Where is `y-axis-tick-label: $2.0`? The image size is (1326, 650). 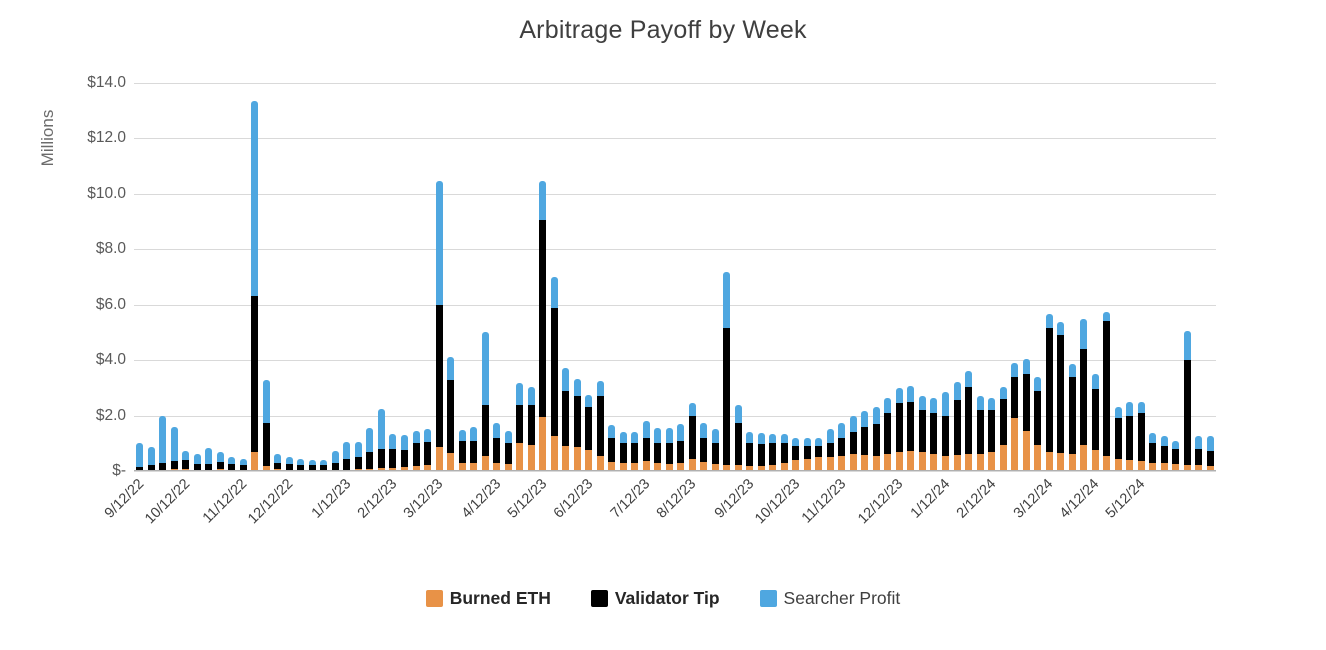
y-axis-tick-label: $2.0 is located at coordinates (110, 415).